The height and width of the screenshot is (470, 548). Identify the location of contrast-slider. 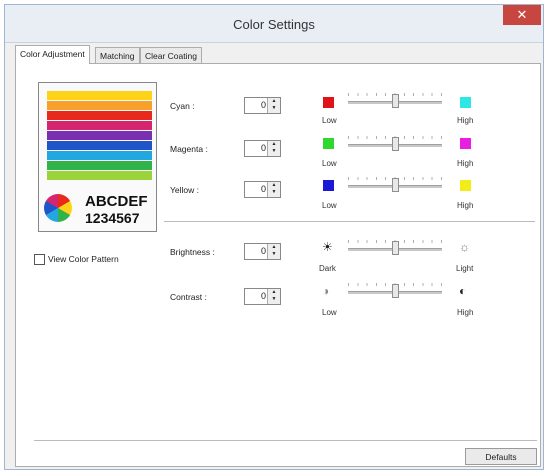
(395, 291).